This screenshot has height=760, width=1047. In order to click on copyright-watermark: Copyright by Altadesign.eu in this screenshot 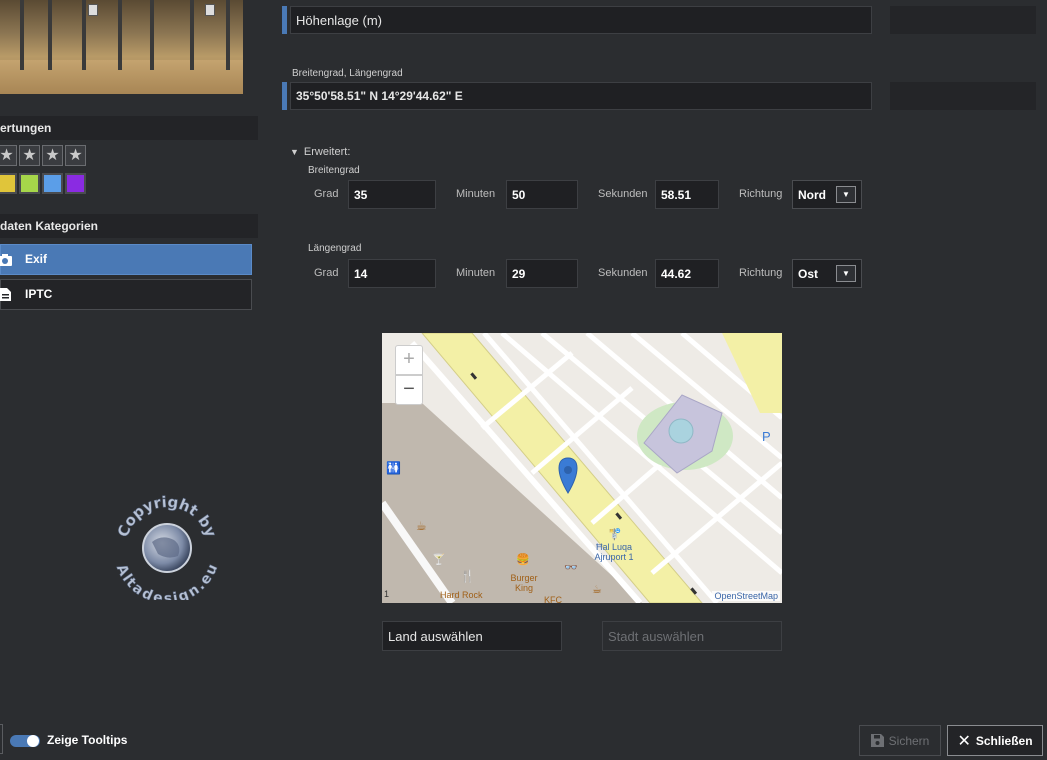, I will do `click(167, 546)`.